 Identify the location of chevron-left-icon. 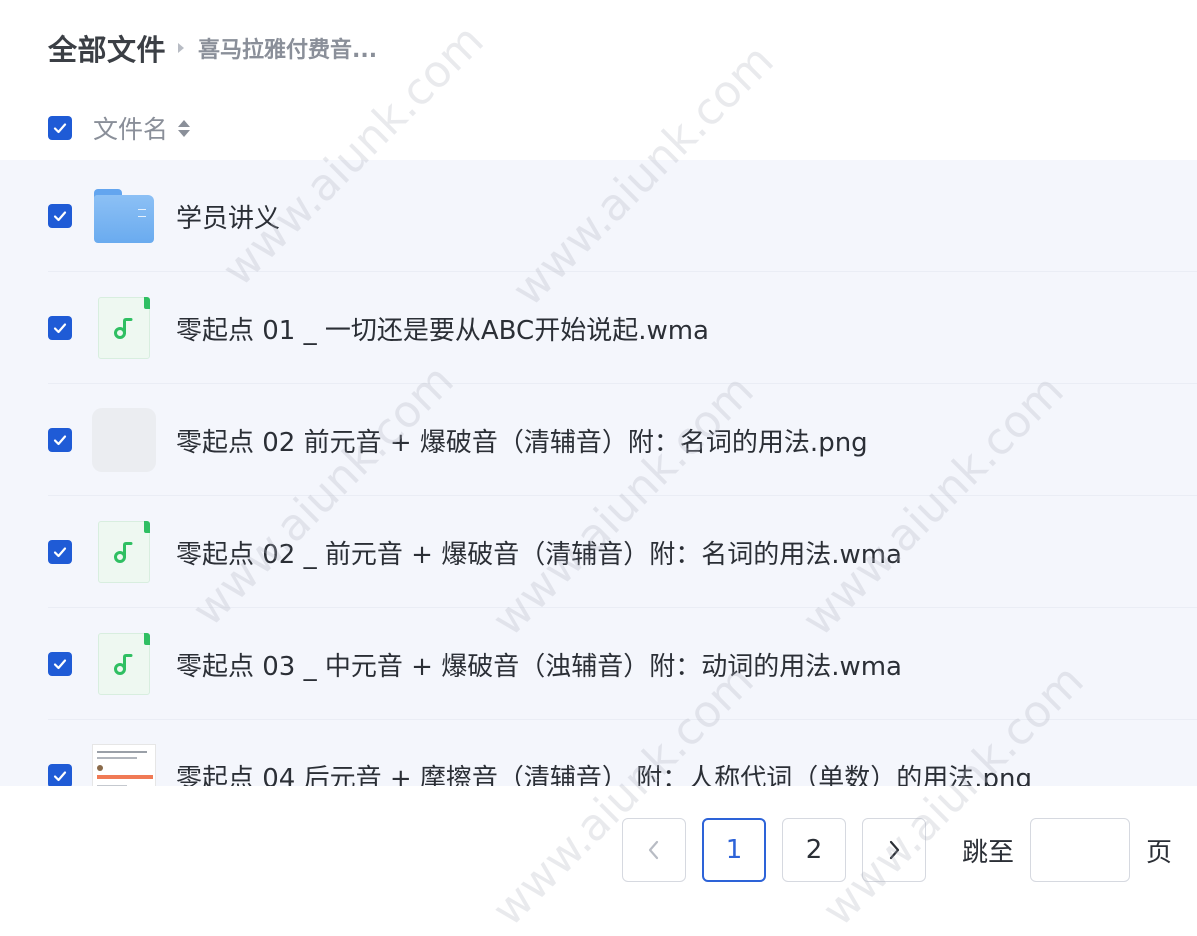
(653, 850).